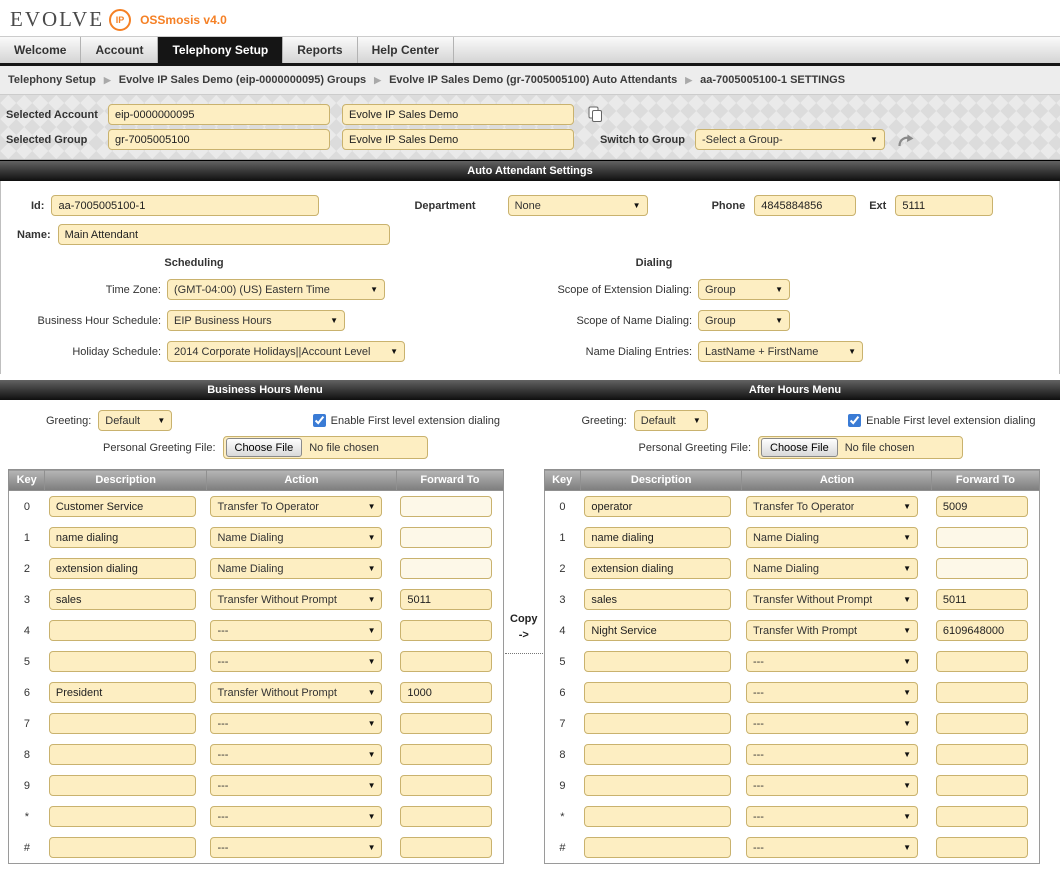  What do you see at coordinates (223, 234) in the screenshot?
I see `aa-name-input` at bounding box center [223, 234].